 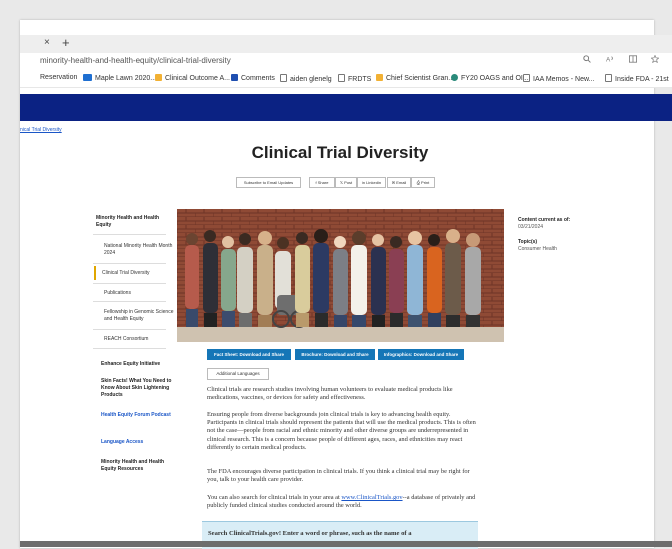 What do you see at coordinates (136, 339) in the screenshot?
I see `sidenav-item-reach-consortium: REACH Consortium` at bounding box center [136, 339].